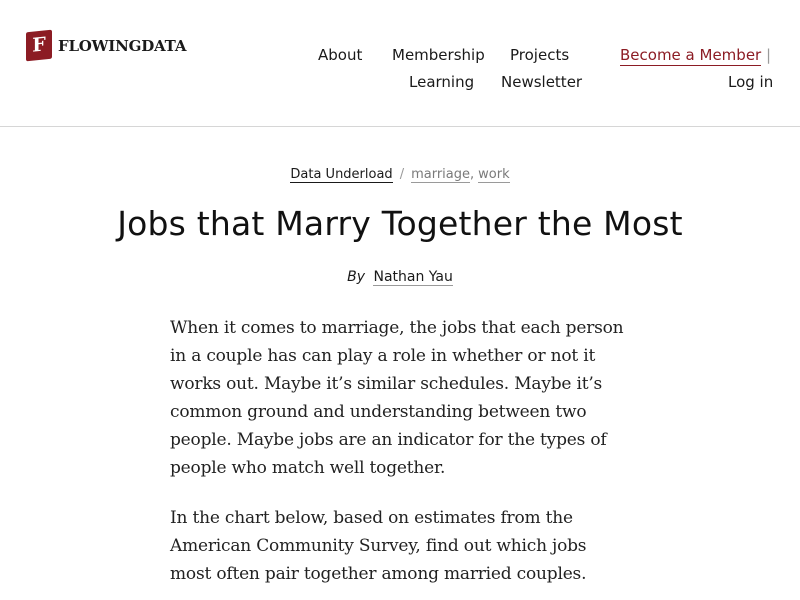 This screenshot has width=800, height=600. Describe the element at coordinates (413, 277) in the screenshot. I see `author-link: Nathan Yau` at that location.